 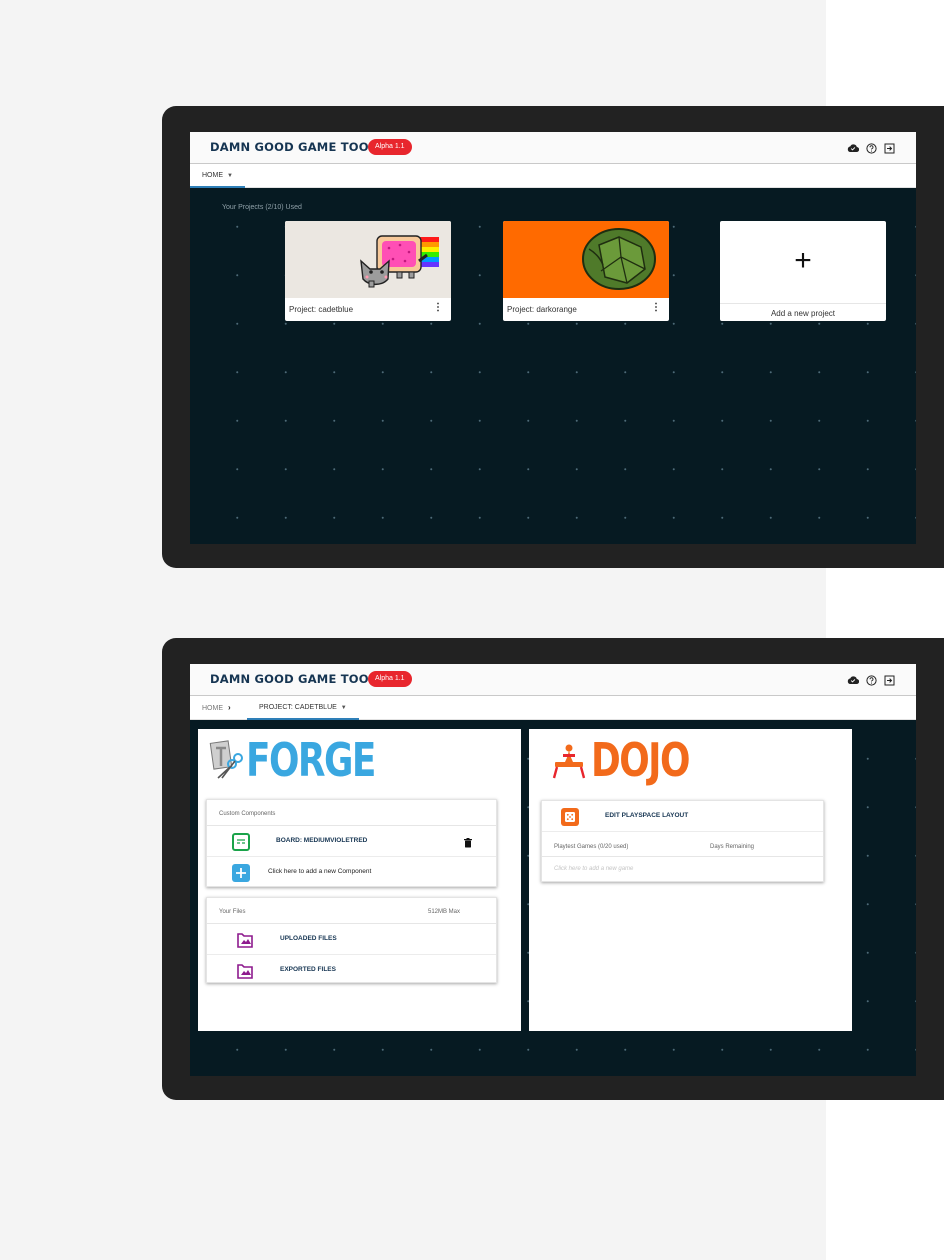 I want to click on exported-files-row: EXPORTED FILES, so click(x=351, y=970).